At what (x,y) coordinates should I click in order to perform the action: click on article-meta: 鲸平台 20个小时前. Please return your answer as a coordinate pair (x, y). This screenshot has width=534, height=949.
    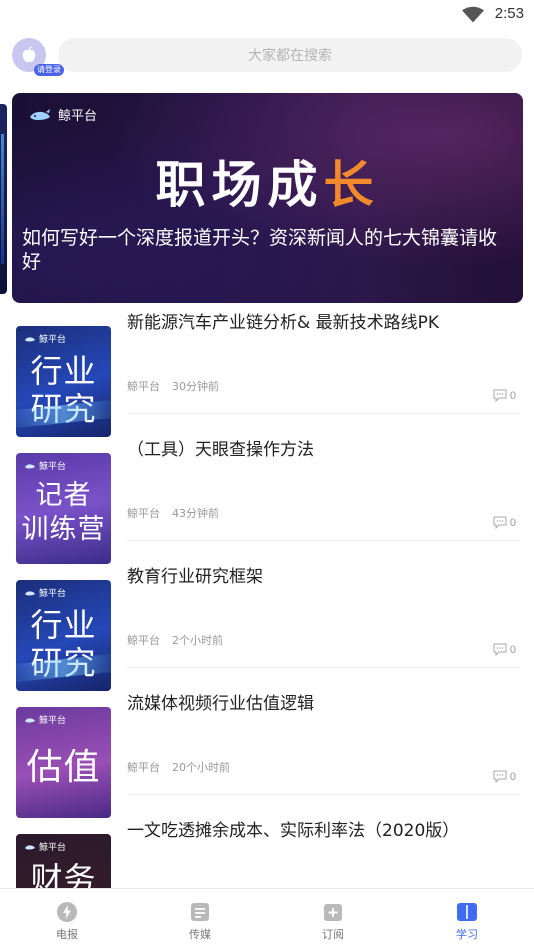
    Looking at the image, I should click on (178, 767).